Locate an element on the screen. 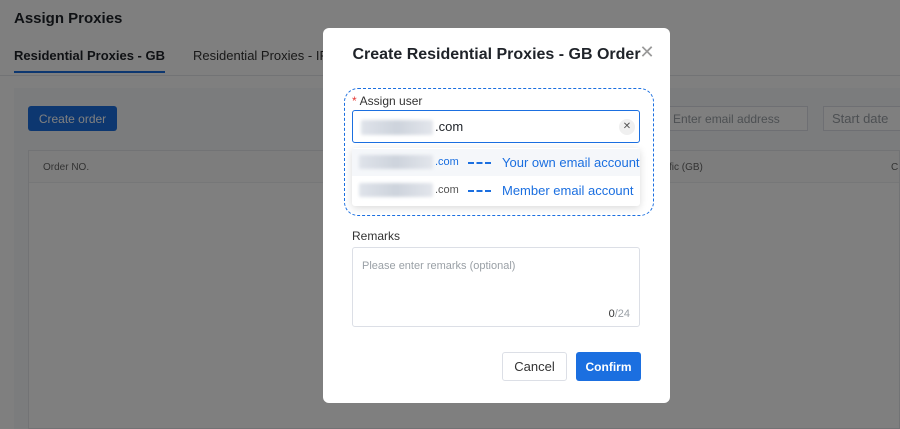 This screenshot has width=900, height=429. option-annotation: Member email account is located at coordinates (568, 190).